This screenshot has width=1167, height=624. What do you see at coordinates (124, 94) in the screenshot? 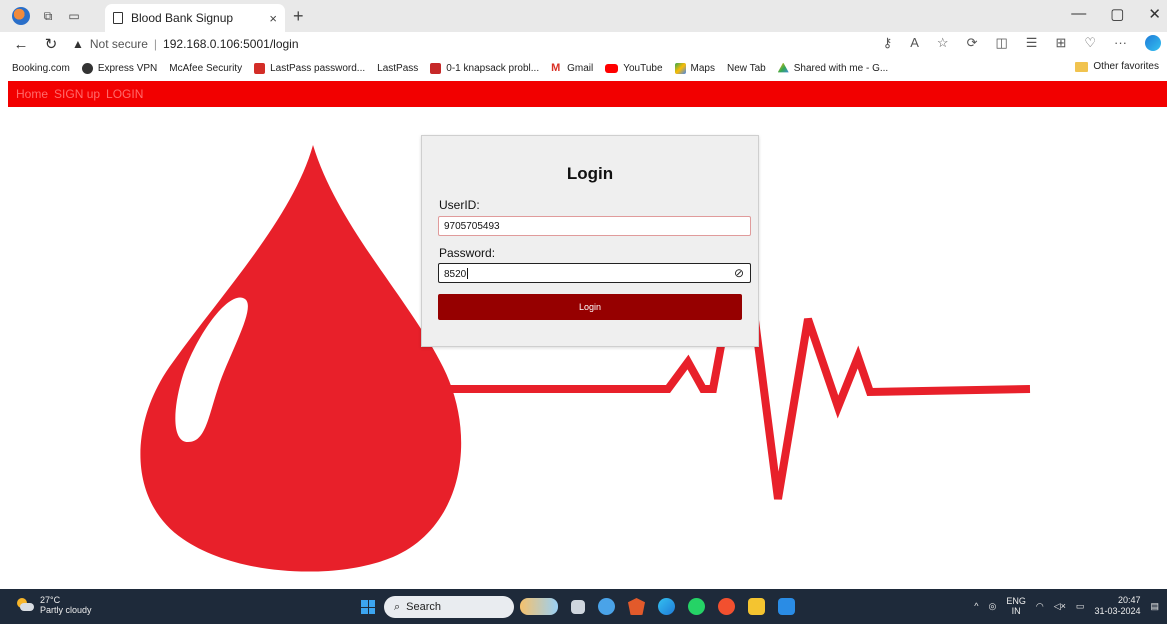
I see `nav-login-link: LOGIN` at bounding box center [124, 94].